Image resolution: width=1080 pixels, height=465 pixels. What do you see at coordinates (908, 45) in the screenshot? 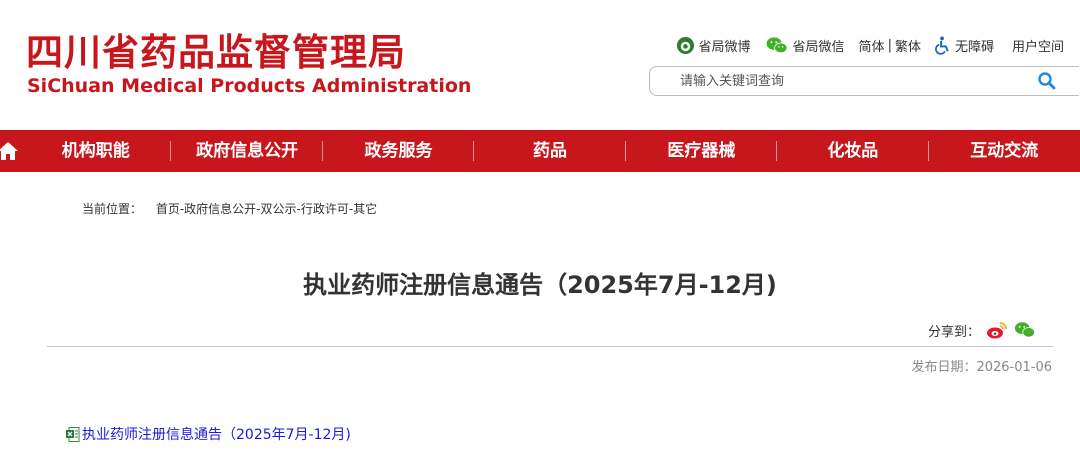
I see `traditional-chinese-link: 繁体` at bounding box center [908, 45].